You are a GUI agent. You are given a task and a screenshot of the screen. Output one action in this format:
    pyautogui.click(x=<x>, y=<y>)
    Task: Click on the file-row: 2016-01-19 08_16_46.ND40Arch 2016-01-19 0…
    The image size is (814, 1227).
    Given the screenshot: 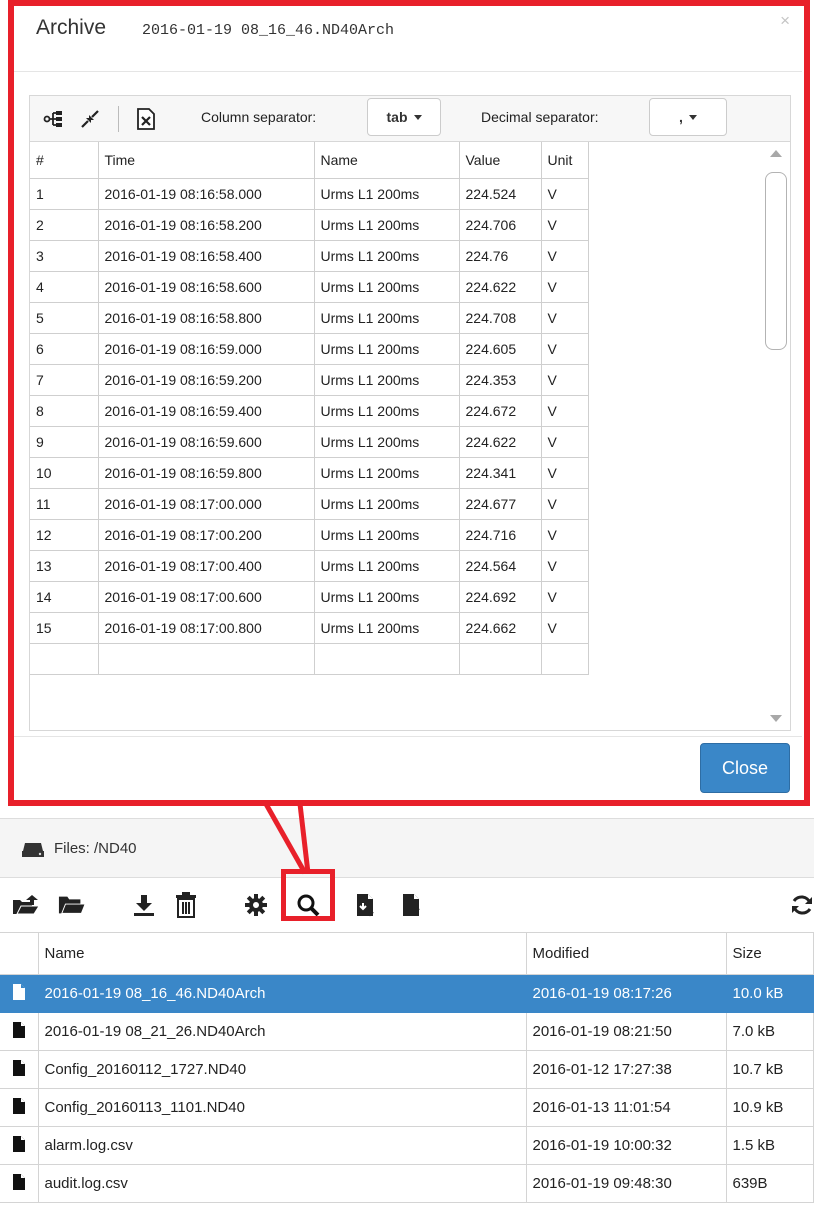 What is the action you would take?
    pyautogui.click(x=407, y=993)
    